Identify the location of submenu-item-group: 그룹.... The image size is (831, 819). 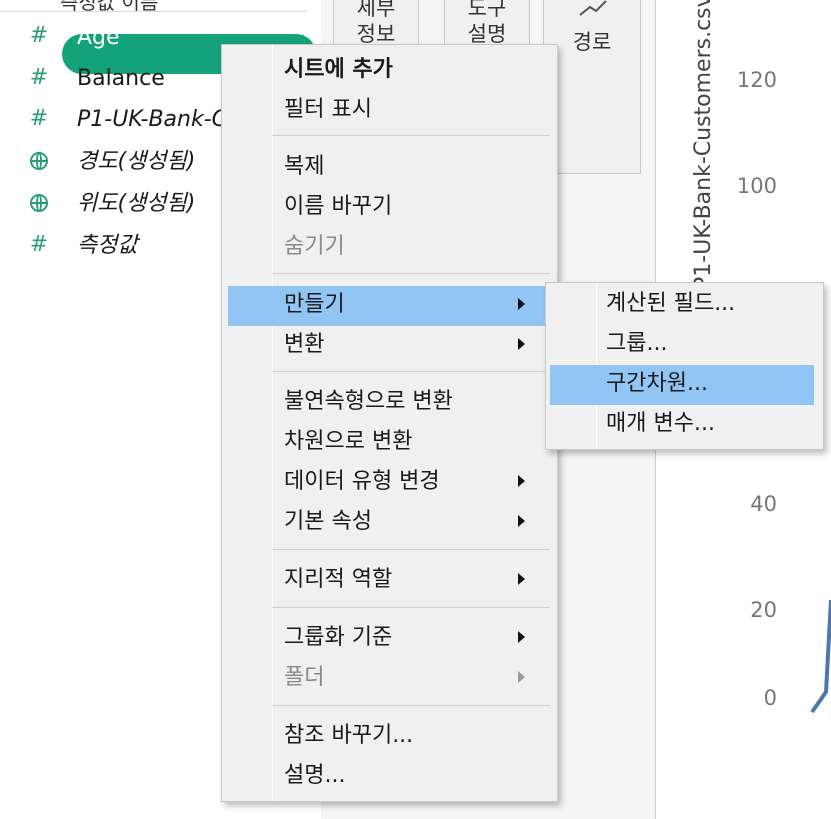
(682, 345).